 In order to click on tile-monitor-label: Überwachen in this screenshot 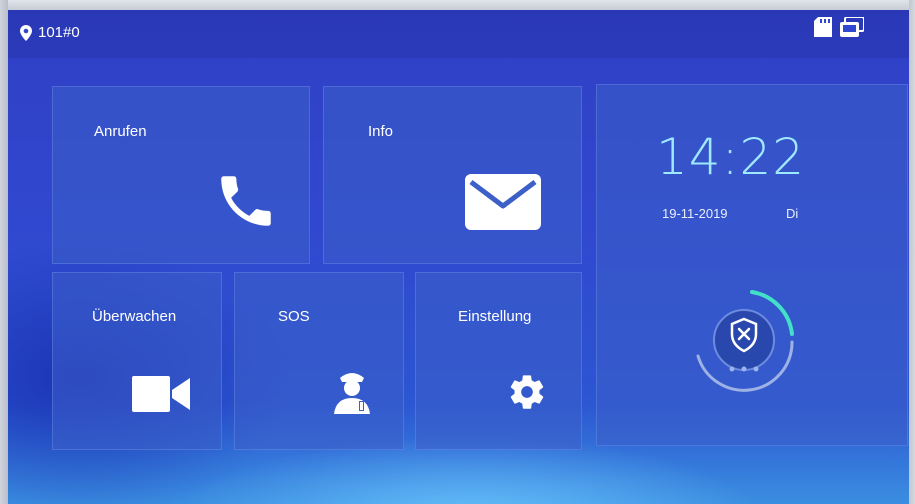, I will do `click(134, 316)`.